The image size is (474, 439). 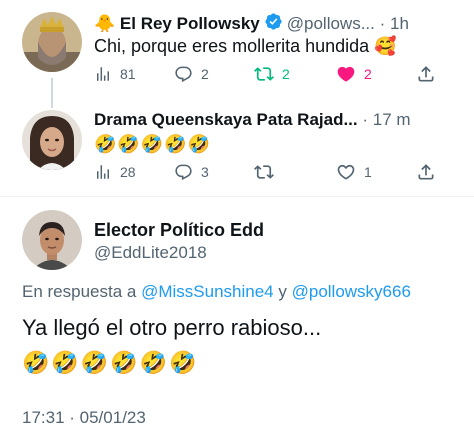 I want to click on handle: @EddLite2018, so click(x=150, y=253).